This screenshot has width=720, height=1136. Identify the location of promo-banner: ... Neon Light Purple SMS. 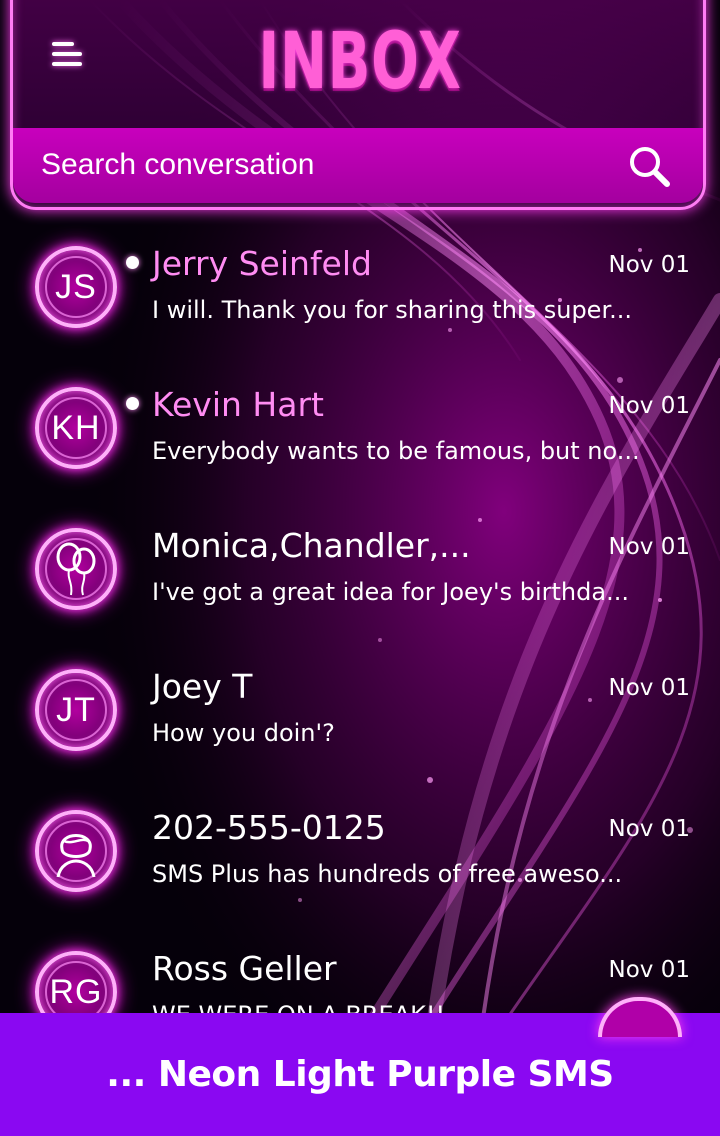
(360, 1066).